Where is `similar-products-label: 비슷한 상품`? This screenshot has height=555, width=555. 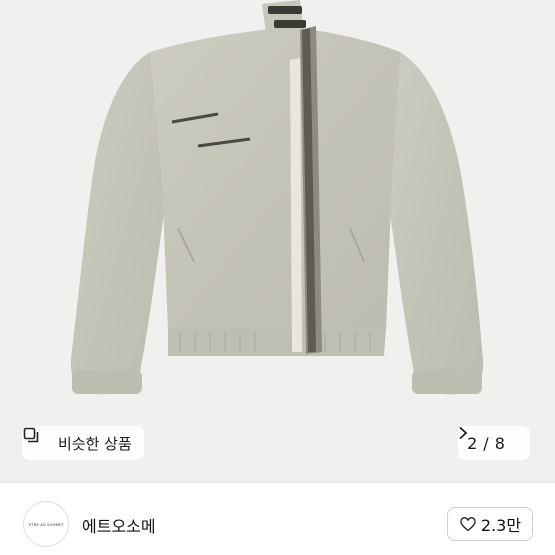 similar-products-label: 비슷한 상품 is located at coordinates (95, 443).